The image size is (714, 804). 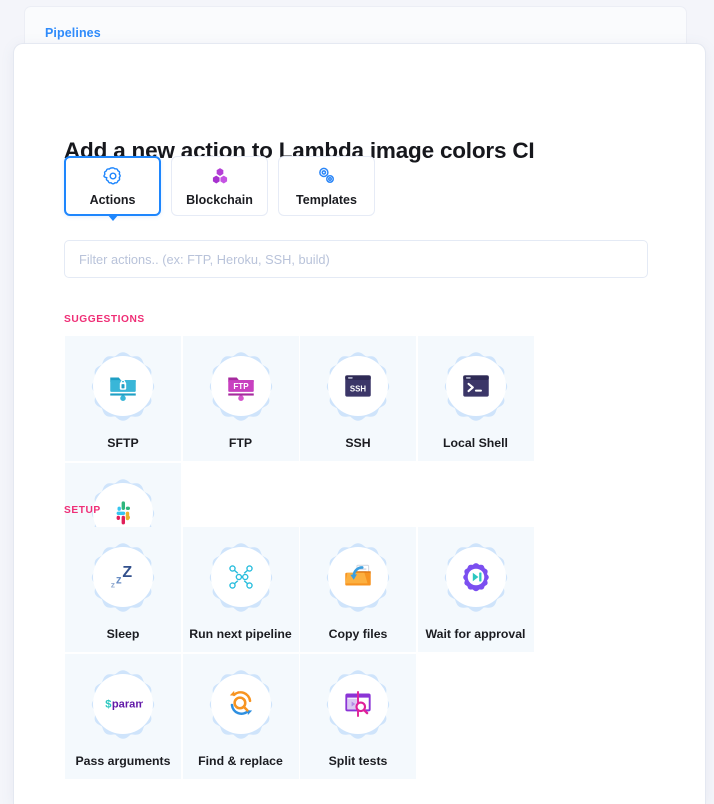 I want to click on breadcrumb-pipelines: Pipelines, so click(x=73, y=33).